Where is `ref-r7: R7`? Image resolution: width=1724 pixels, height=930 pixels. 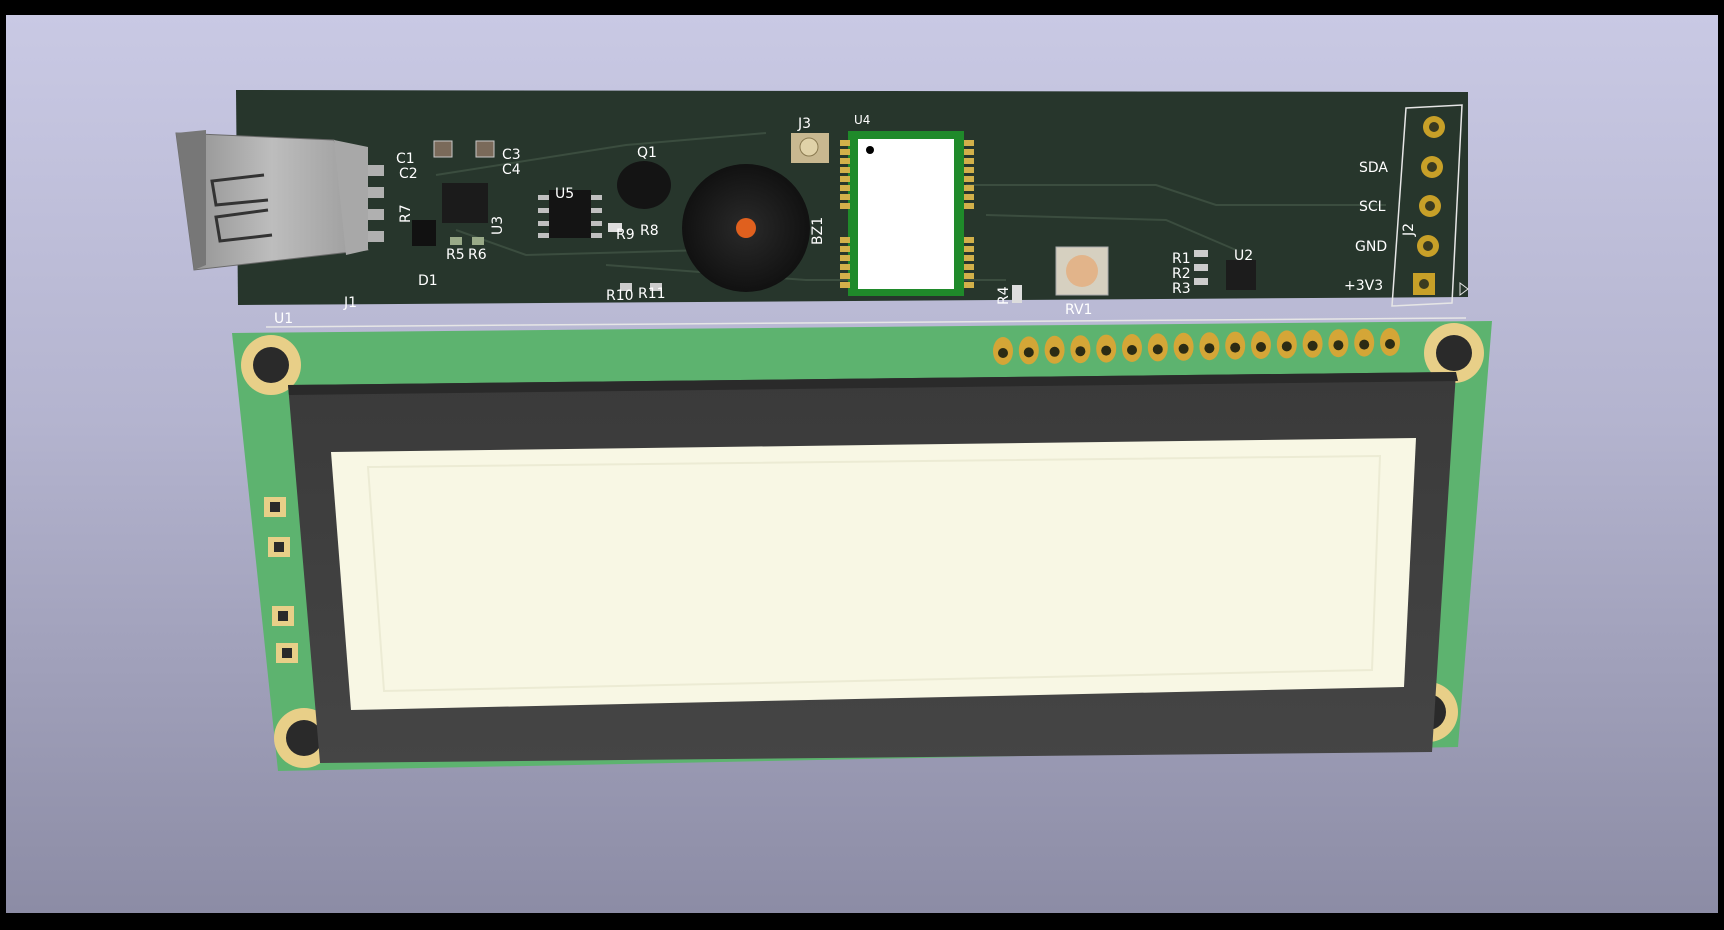
ref-r7: R7 is located at coordinates (406, 213).